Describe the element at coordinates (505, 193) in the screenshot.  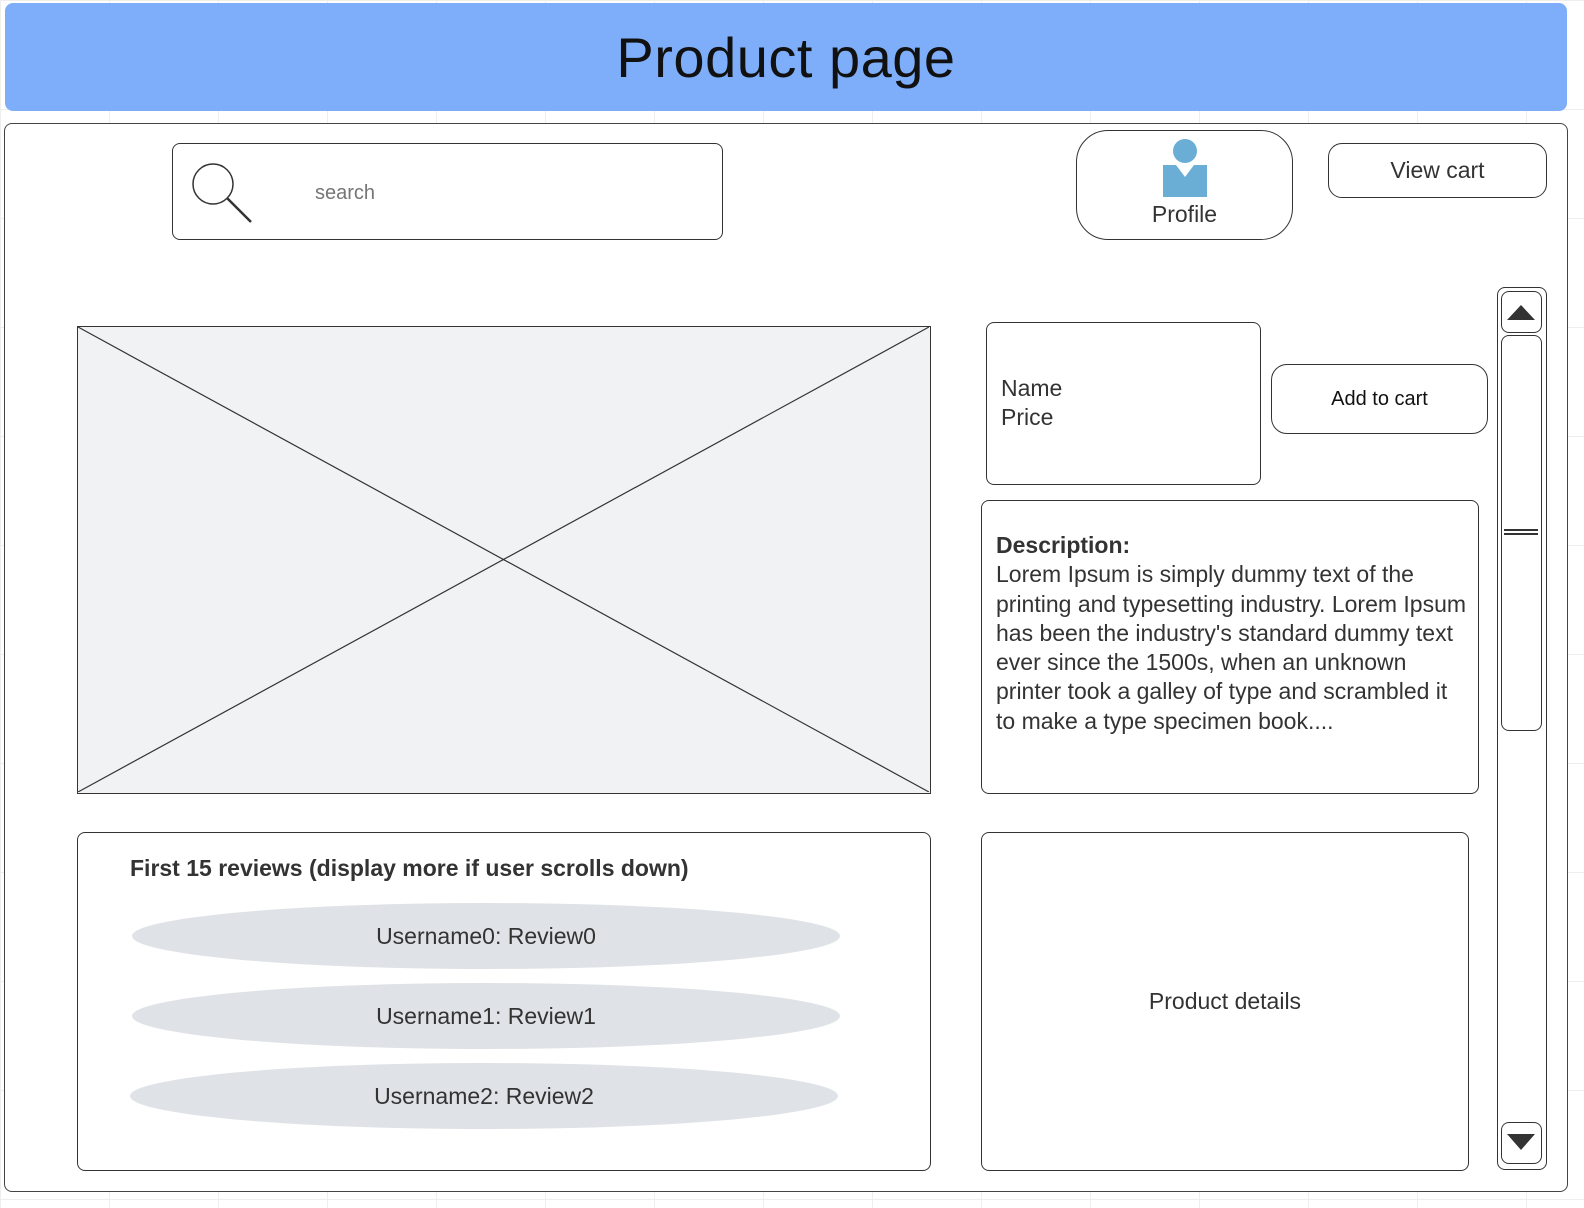
I see `search-input` at that location.